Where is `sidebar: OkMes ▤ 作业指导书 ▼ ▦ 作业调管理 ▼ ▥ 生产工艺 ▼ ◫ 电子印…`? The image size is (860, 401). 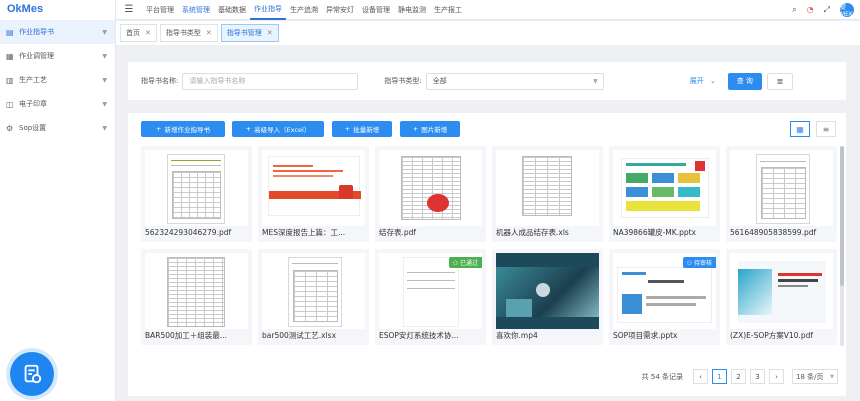 sidebar: OkMes ▤ 作业指导书 ▼ ▦ 作业调管理 ▼ ▥ 生产工艺 ▼ ◫ 电子印… is located at coordinates (58, 200).